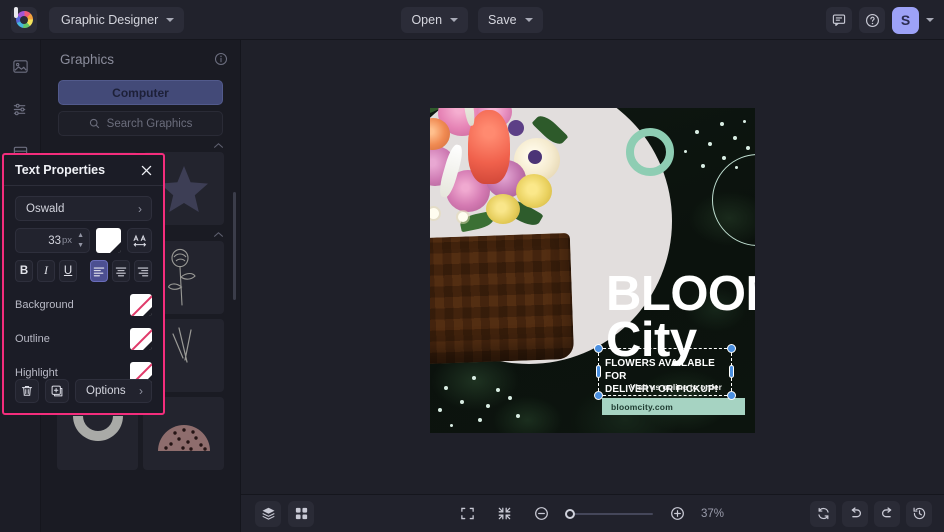  Describe the element at coordinates (83, 339) in the screenshot. I see `outline-property-row: Outline` at that location.